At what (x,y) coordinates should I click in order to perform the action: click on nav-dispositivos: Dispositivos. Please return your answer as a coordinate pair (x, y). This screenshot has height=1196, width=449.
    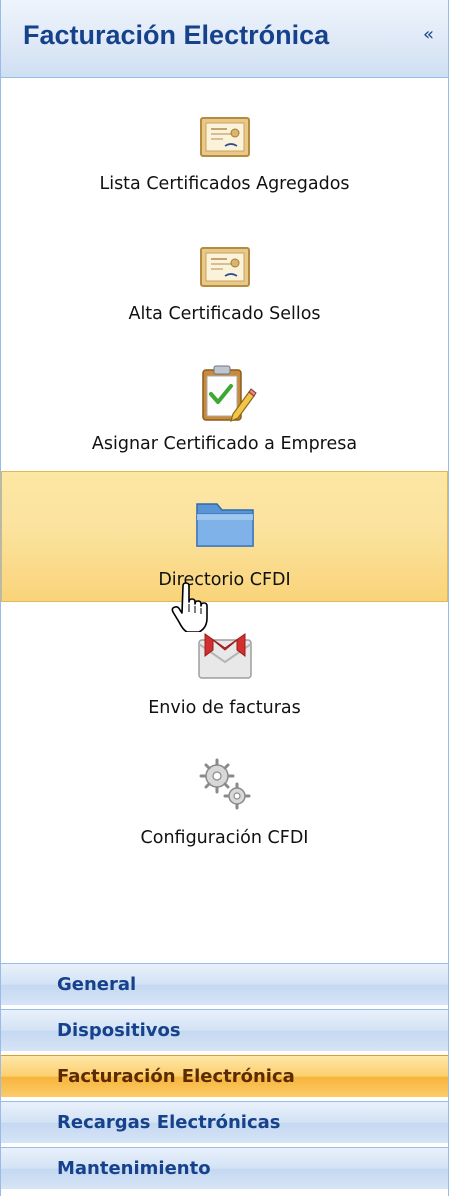
    Looking at the image, I should click on (224, 1030).